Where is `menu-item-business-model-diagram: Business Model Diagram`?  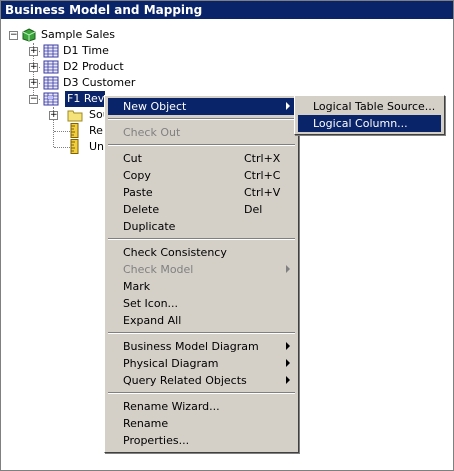
menu-item-business-model-diagram: Business Model Diagram is located at coordinates (201, 346).